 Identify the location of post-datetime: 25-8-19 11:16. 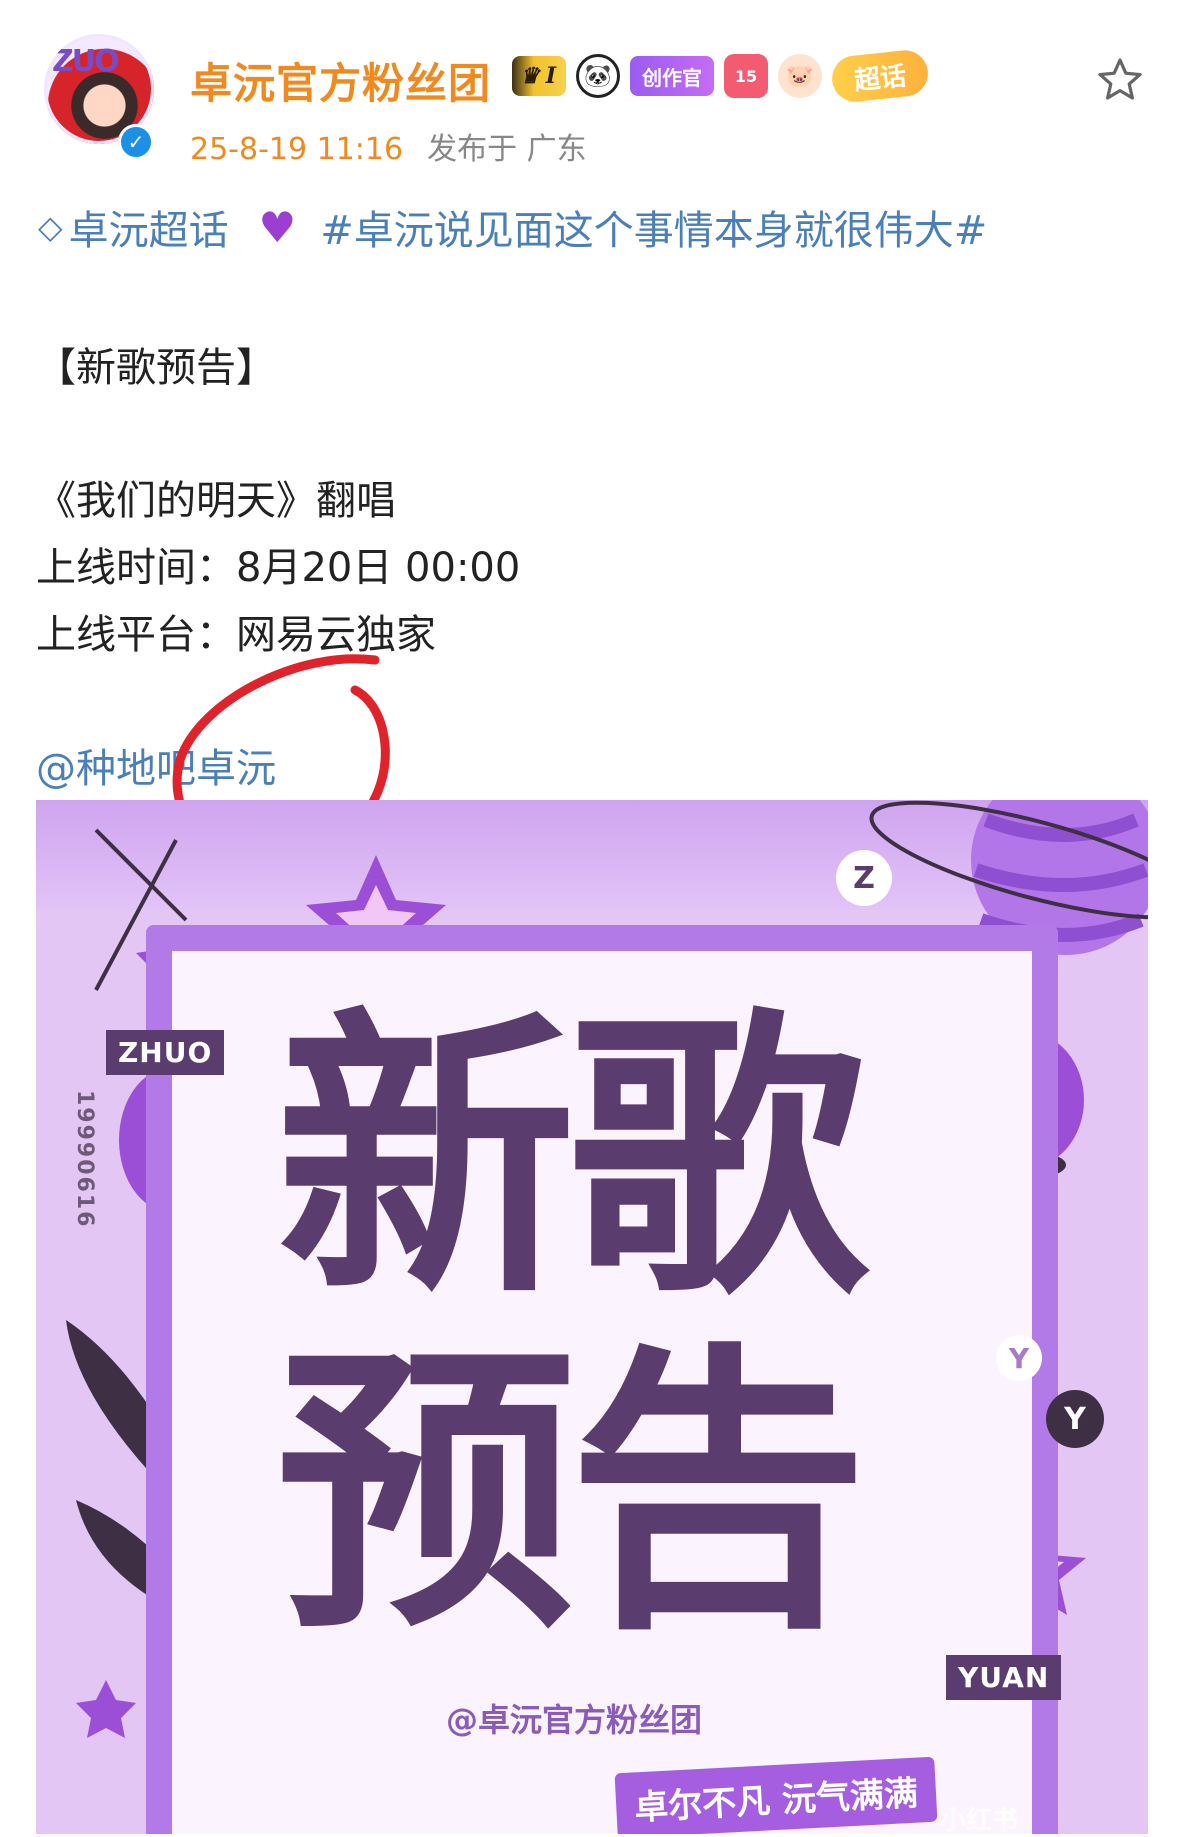
(297, 149).